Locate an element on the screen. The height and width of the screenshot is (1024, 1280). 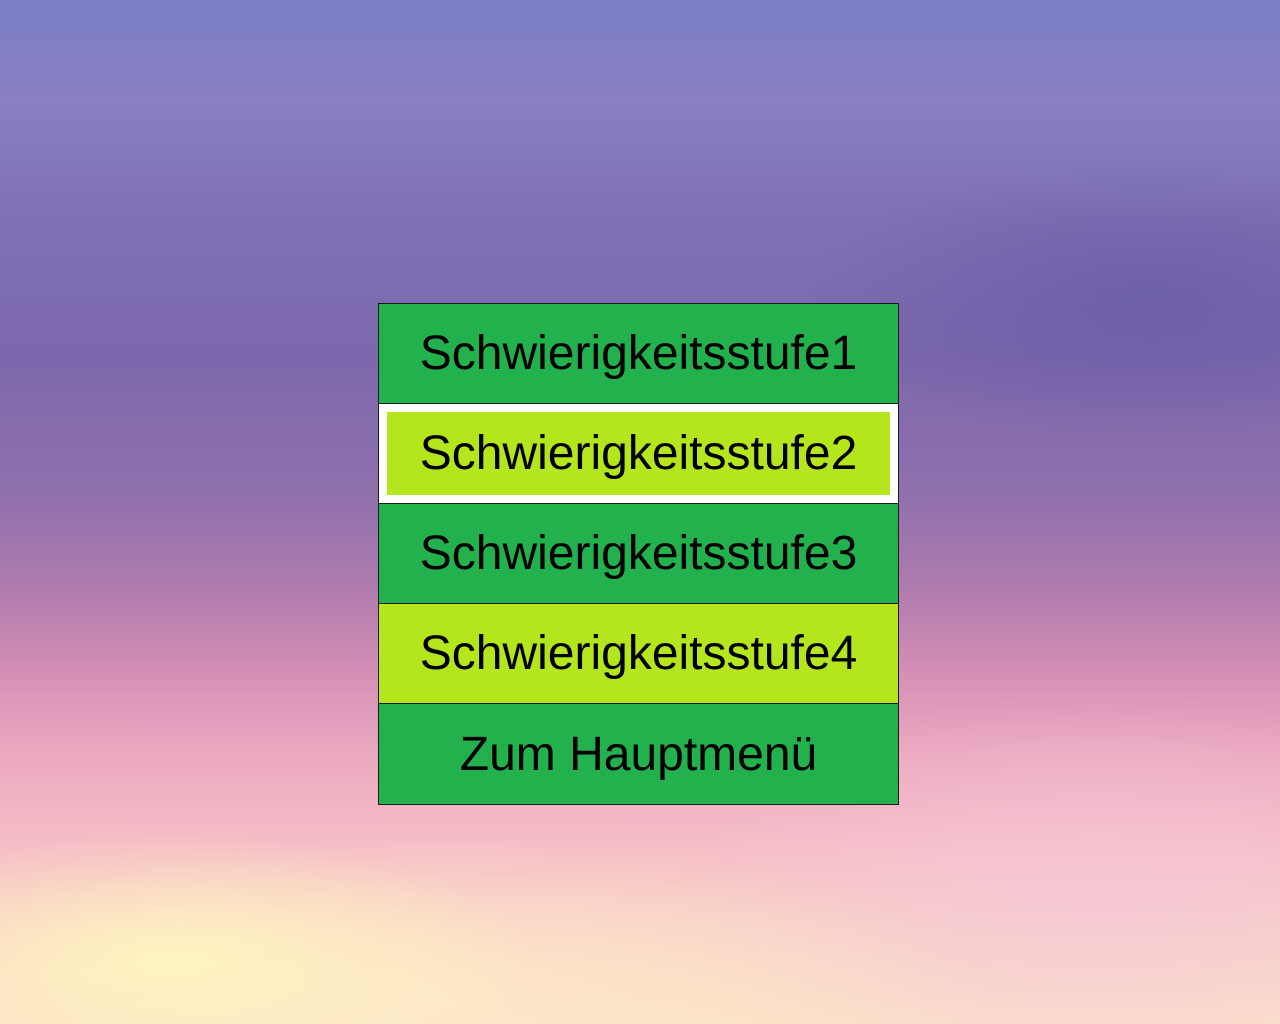
main-menu-label: Zum Hauptmenü is located at coordinates (638, 754).